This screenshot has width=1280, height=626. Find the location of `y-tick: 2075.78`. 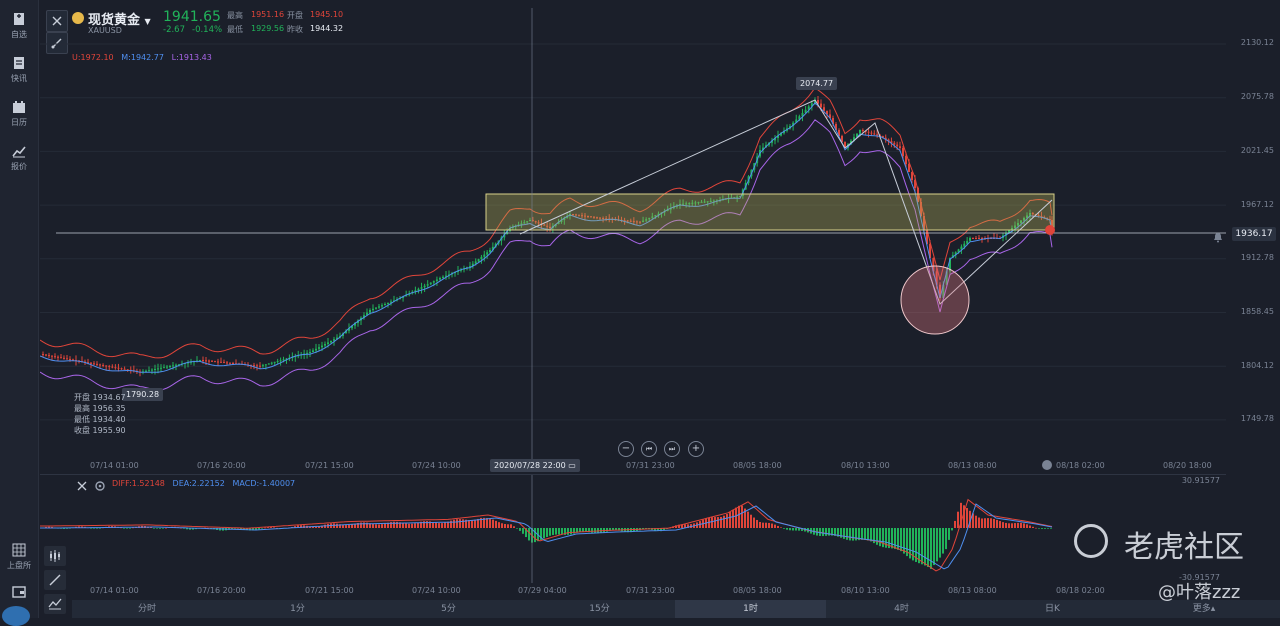

y-tick: 2075.78 is located at coordinates (1257, 96).